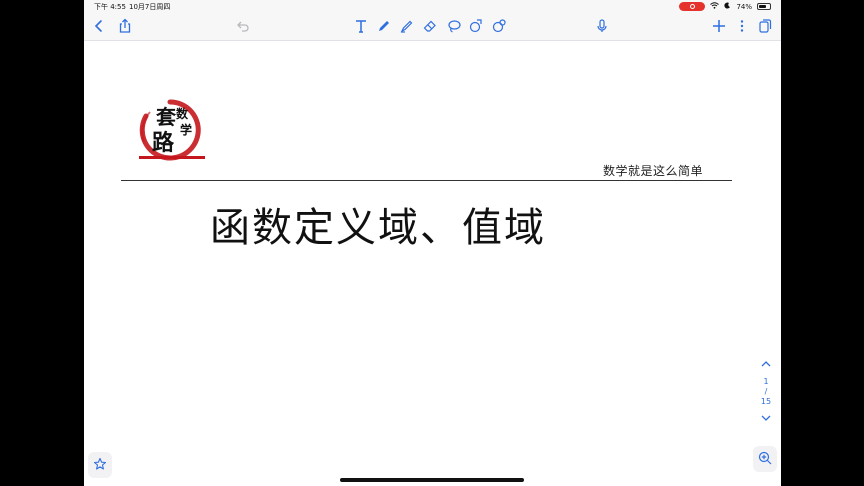 Image resolution: width=864 pixels, height=486 pixels. What do you see at coordinates (186, 129) in the screenshot?
I see `svg-text: 学` at bounding box center [186, 129].